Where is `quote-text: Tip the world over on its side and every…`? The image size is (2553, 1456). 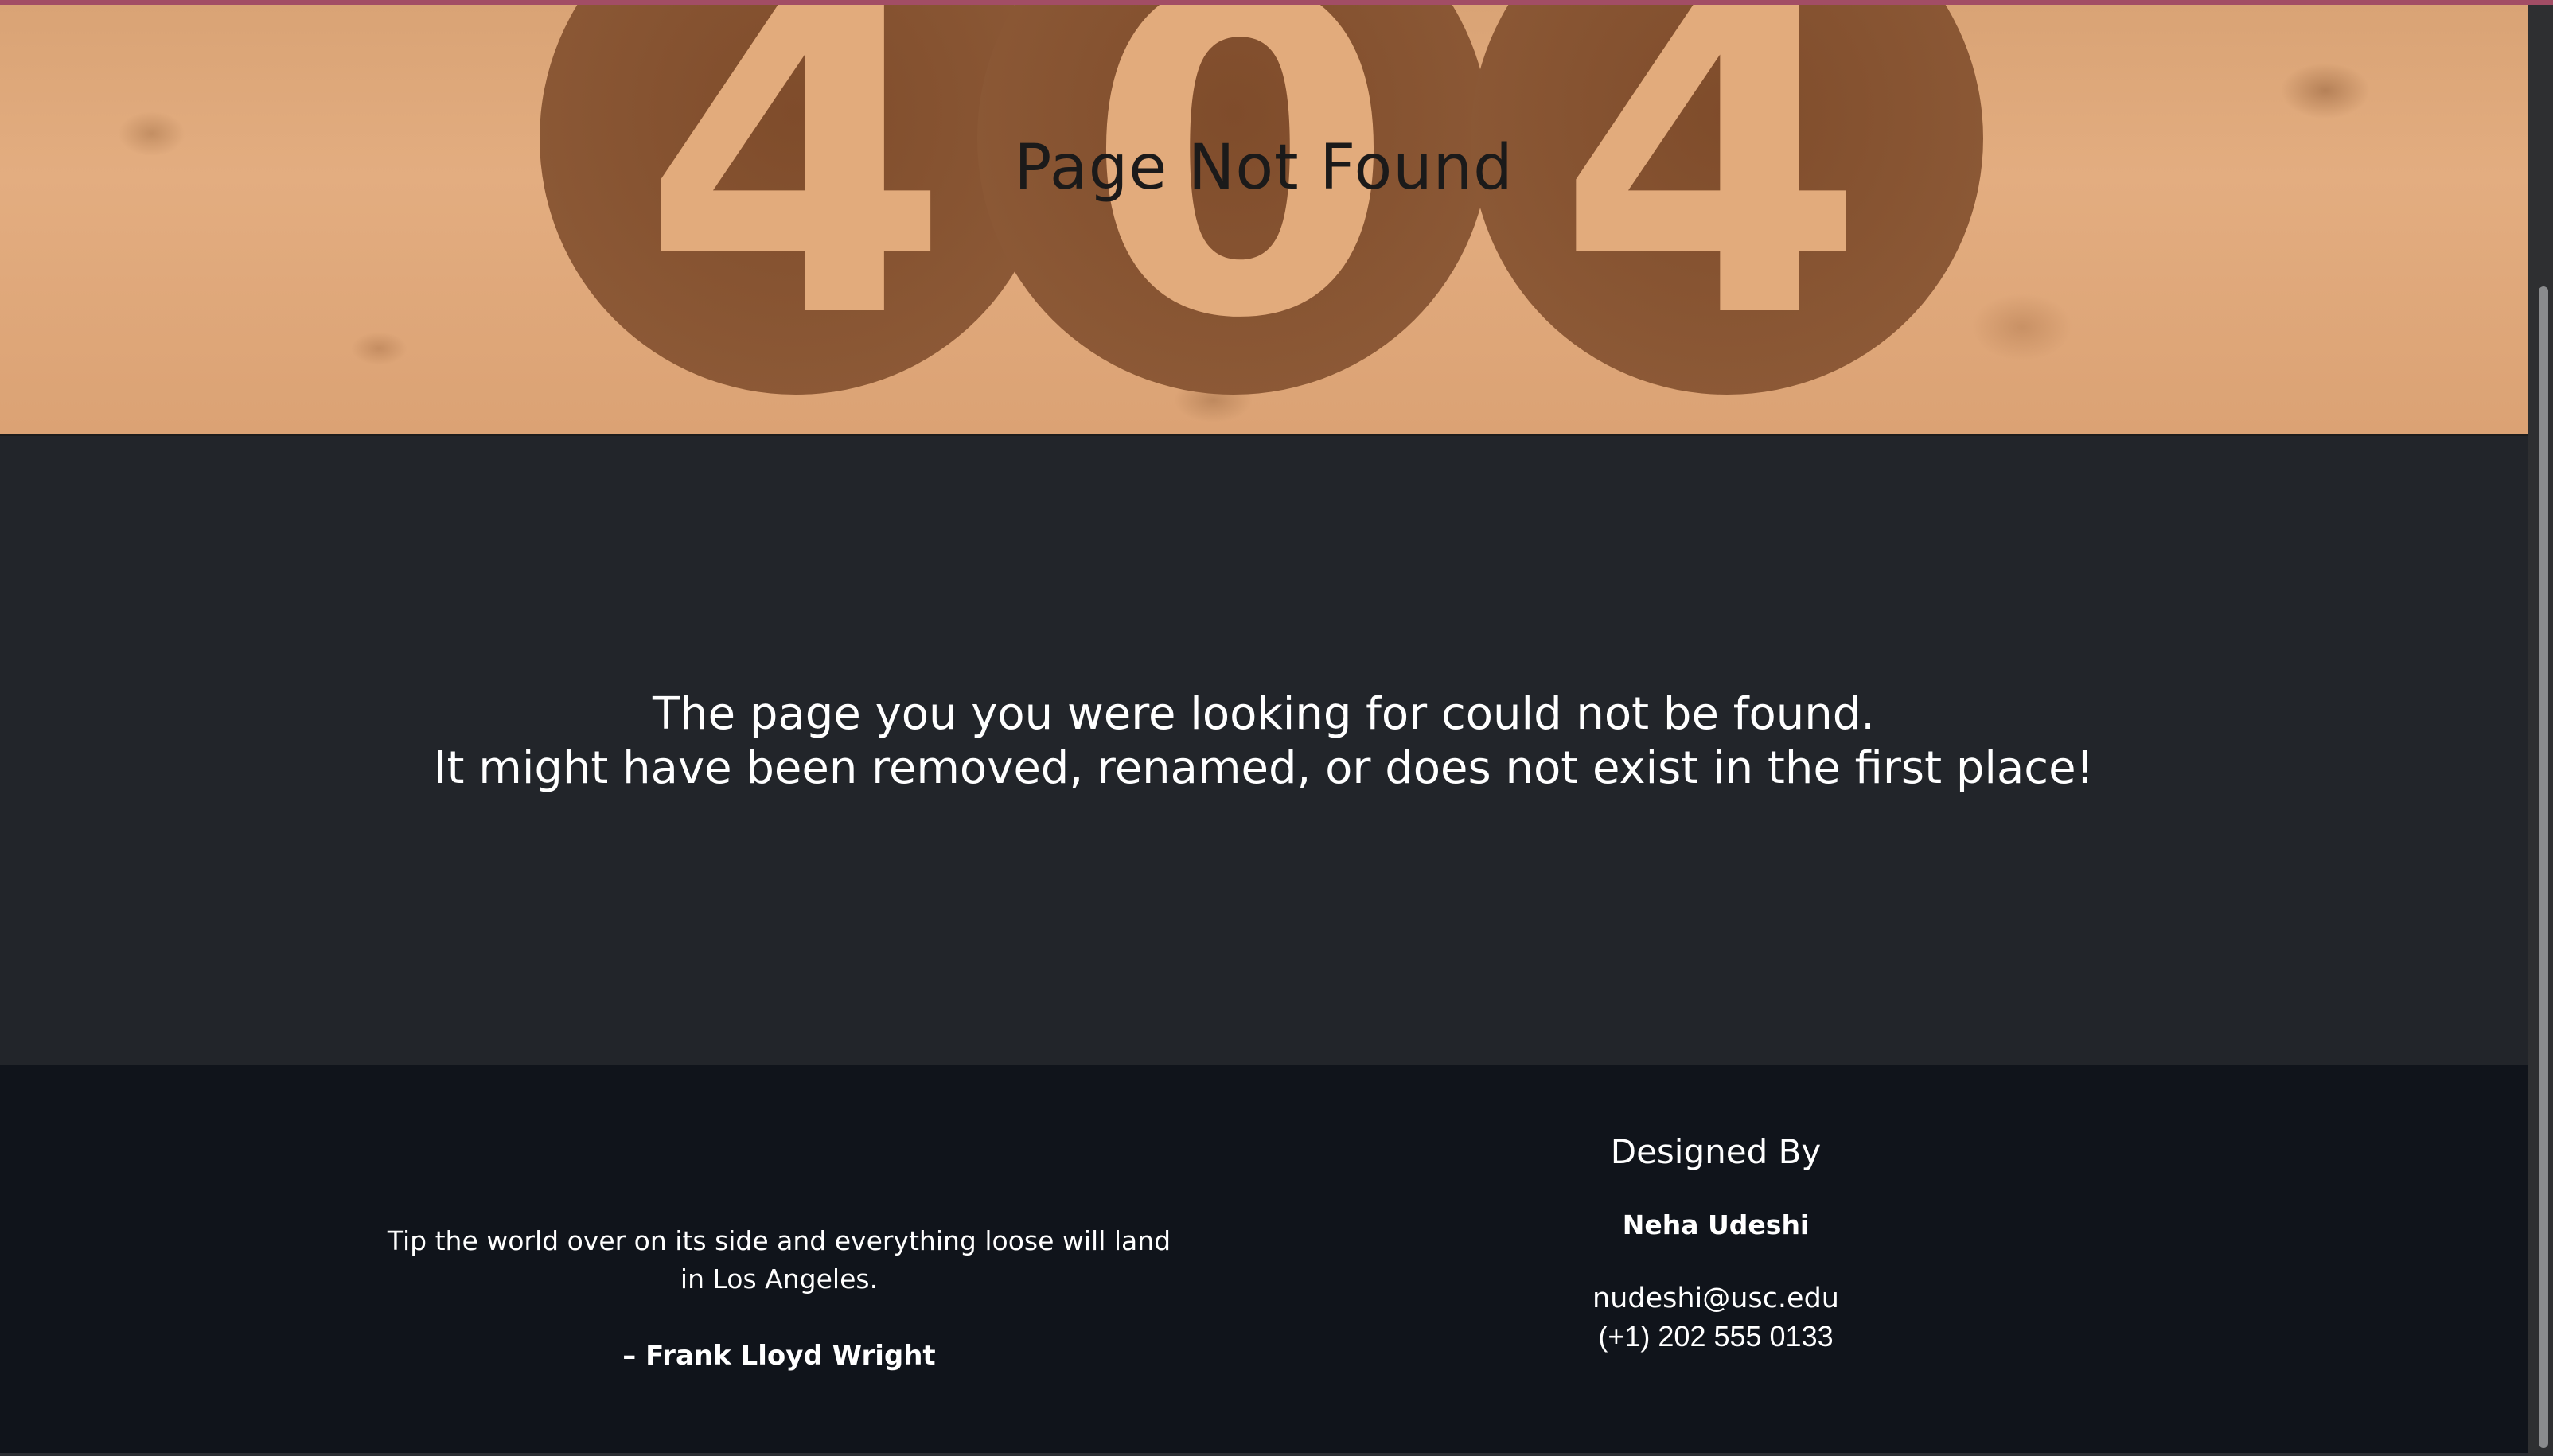
quote-text: Tip the world over on its side and every… is located at coordinates (779, 1259).